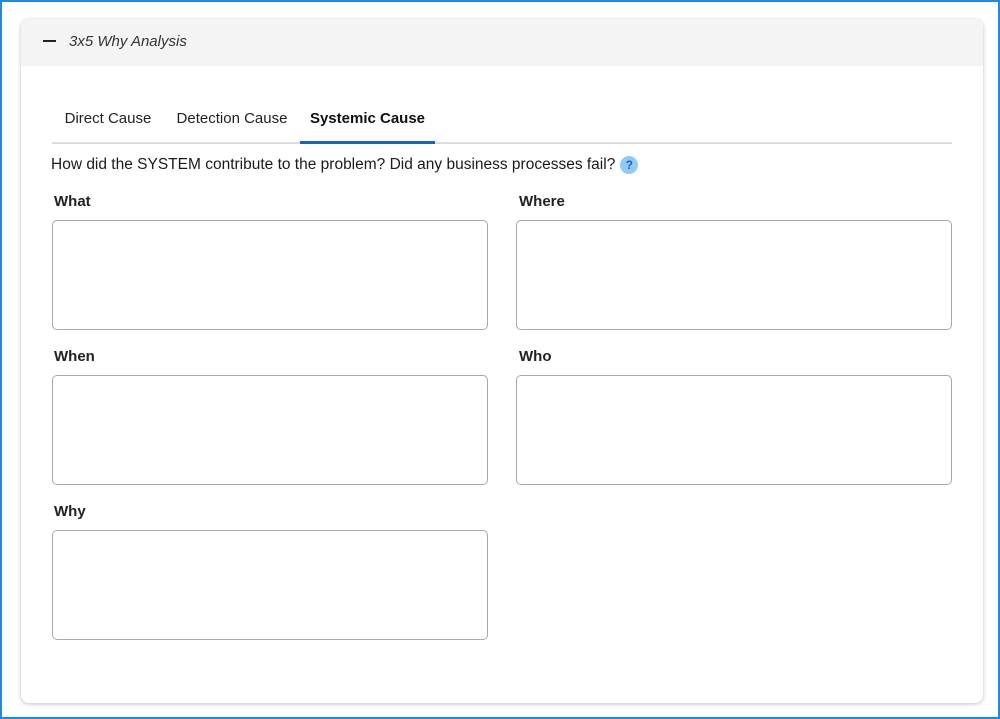 The image size is (1000, 719). Describe the element at coordinates (74, 356) in the screenshot. I see `when-label: When` at that location.